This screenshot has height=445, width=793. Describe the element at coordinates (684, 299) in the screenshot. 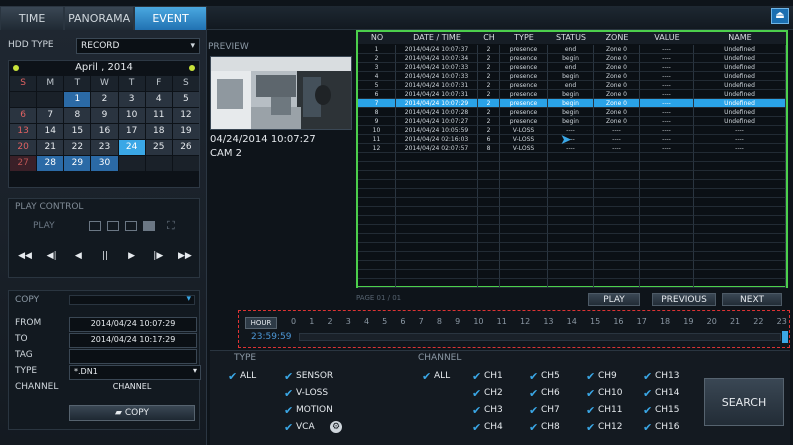

I see `previous-button: PREVIOUS` at that location.